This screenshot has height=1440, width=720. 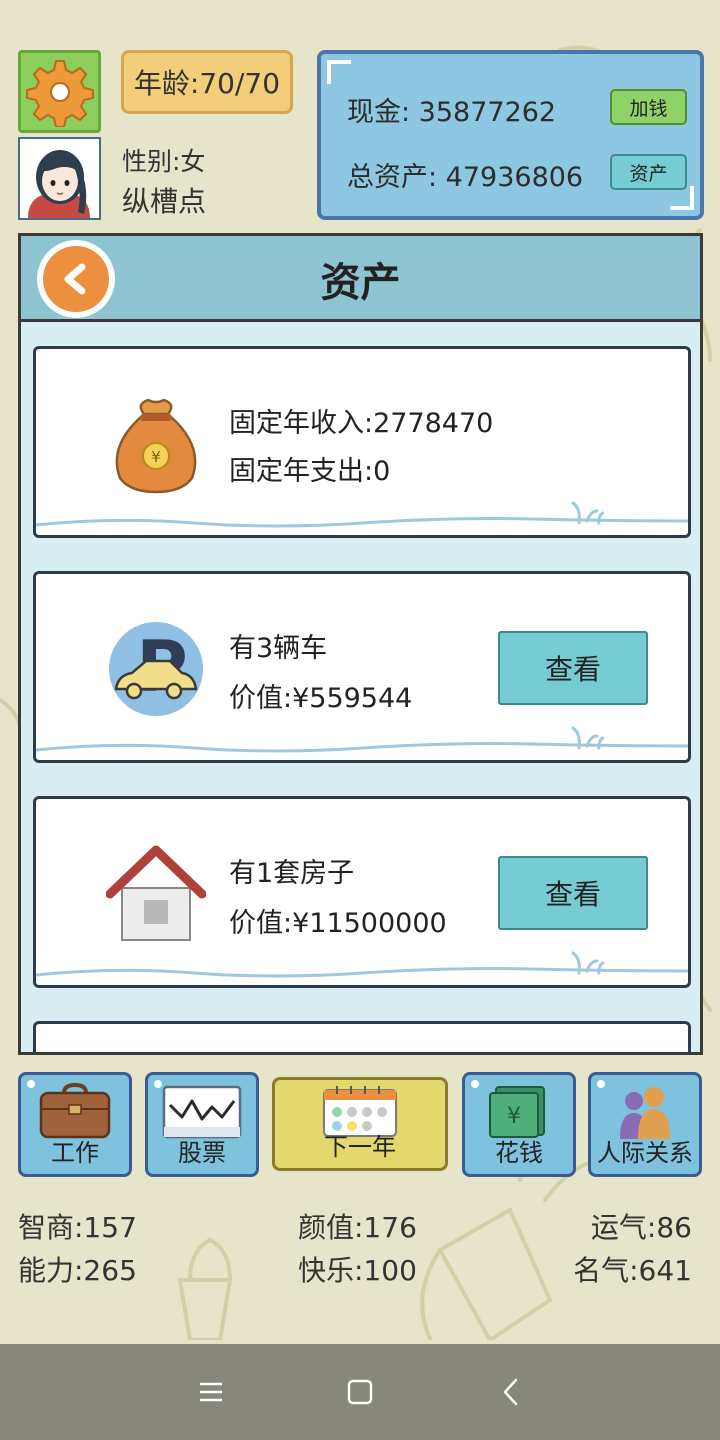 I want to click on back-arrow-icon, so click(x=510, y=1392).